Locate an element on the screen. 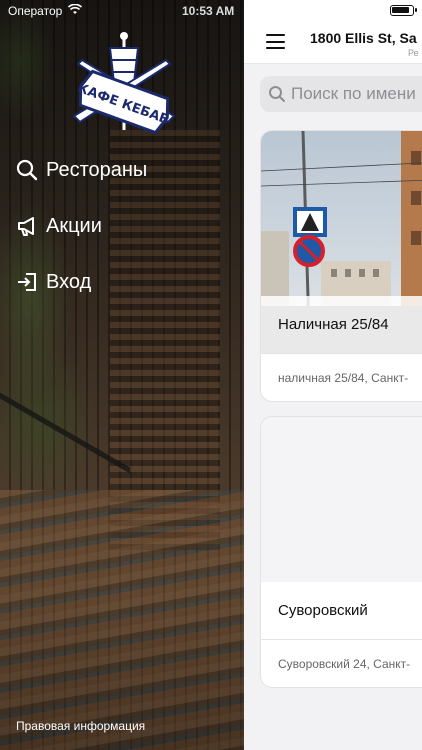 Image resolution: width=422 pixels, height=750 pixels. menu-item-promotions: Акции is located at coordinates (81, 226).